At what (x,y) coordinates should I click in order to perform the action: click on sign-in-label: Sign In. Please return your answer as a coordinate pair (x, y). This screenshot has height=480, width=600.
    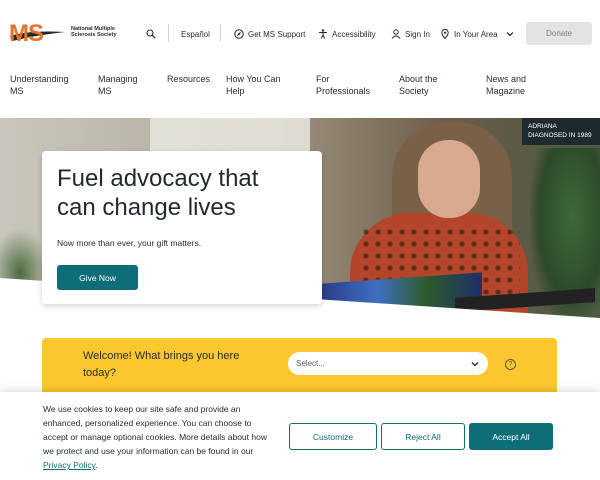
    Looking at the image, I should click on (417, 34).